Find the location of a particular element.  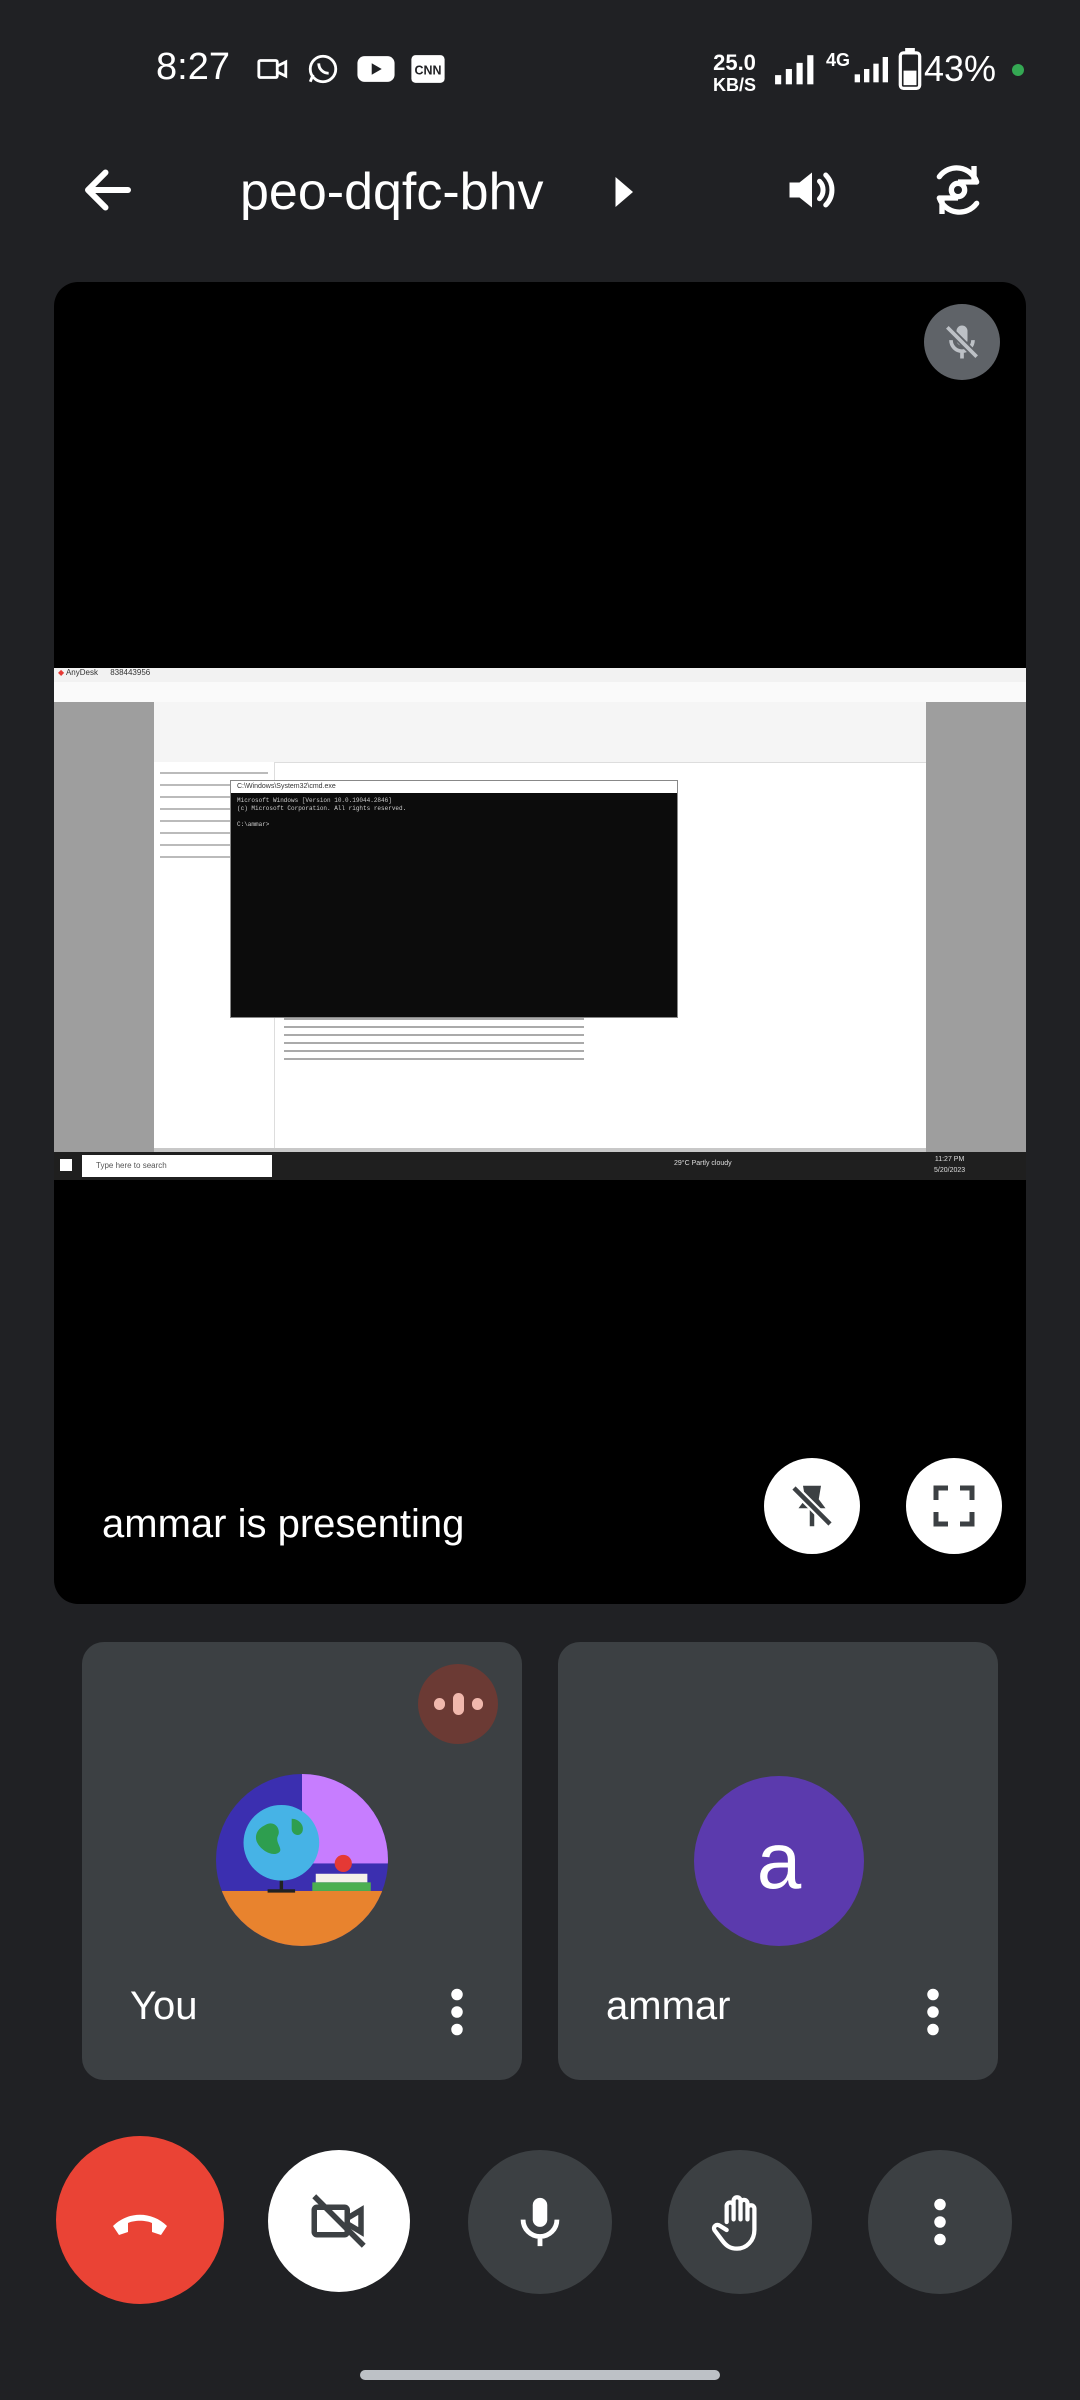

mic-icon is located at coordinates (540, 2222).